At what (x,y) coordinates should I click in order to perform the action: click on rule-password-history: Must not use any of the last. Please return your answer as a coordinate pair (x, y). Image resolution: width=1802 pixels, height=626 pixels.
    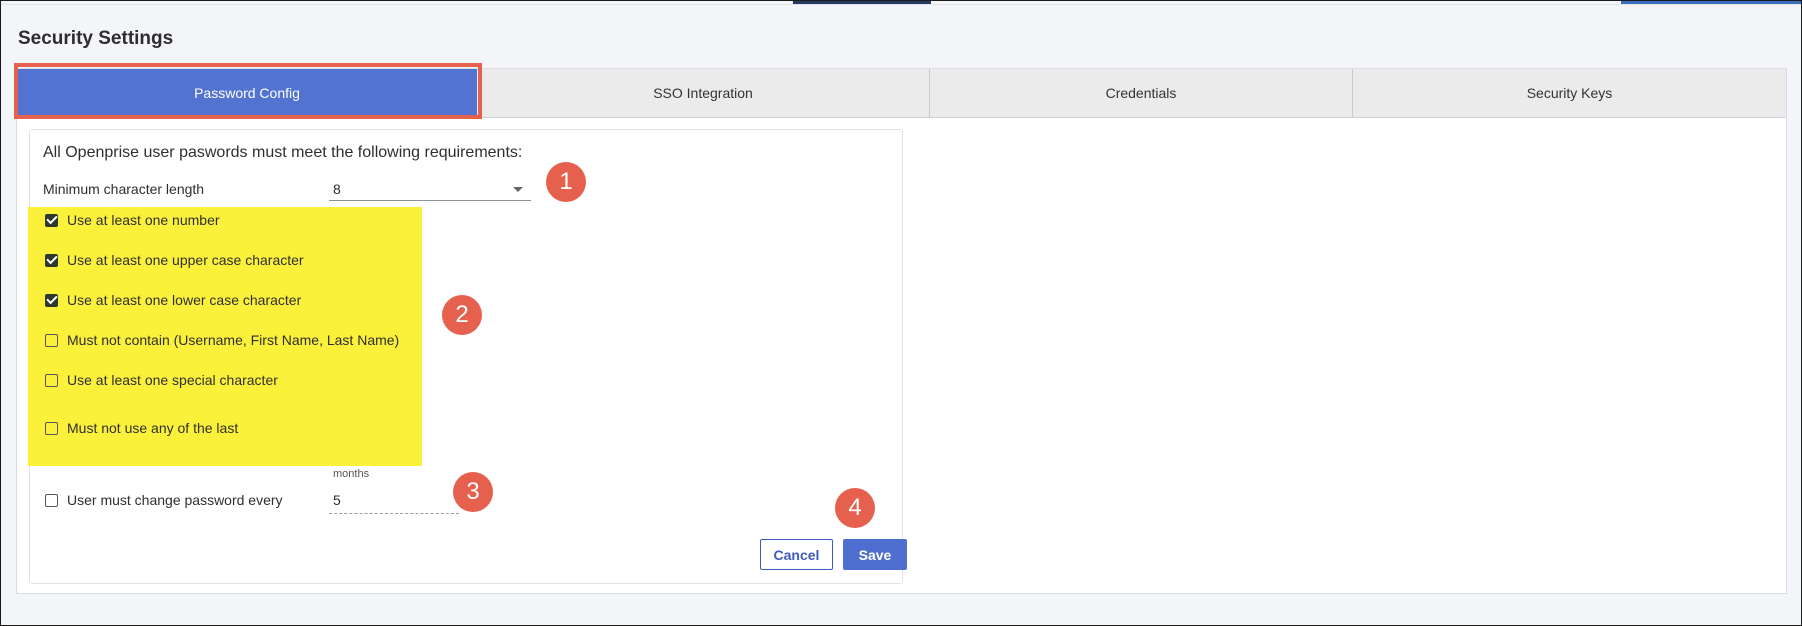
    Looking at the image, I should click on (141, 428).